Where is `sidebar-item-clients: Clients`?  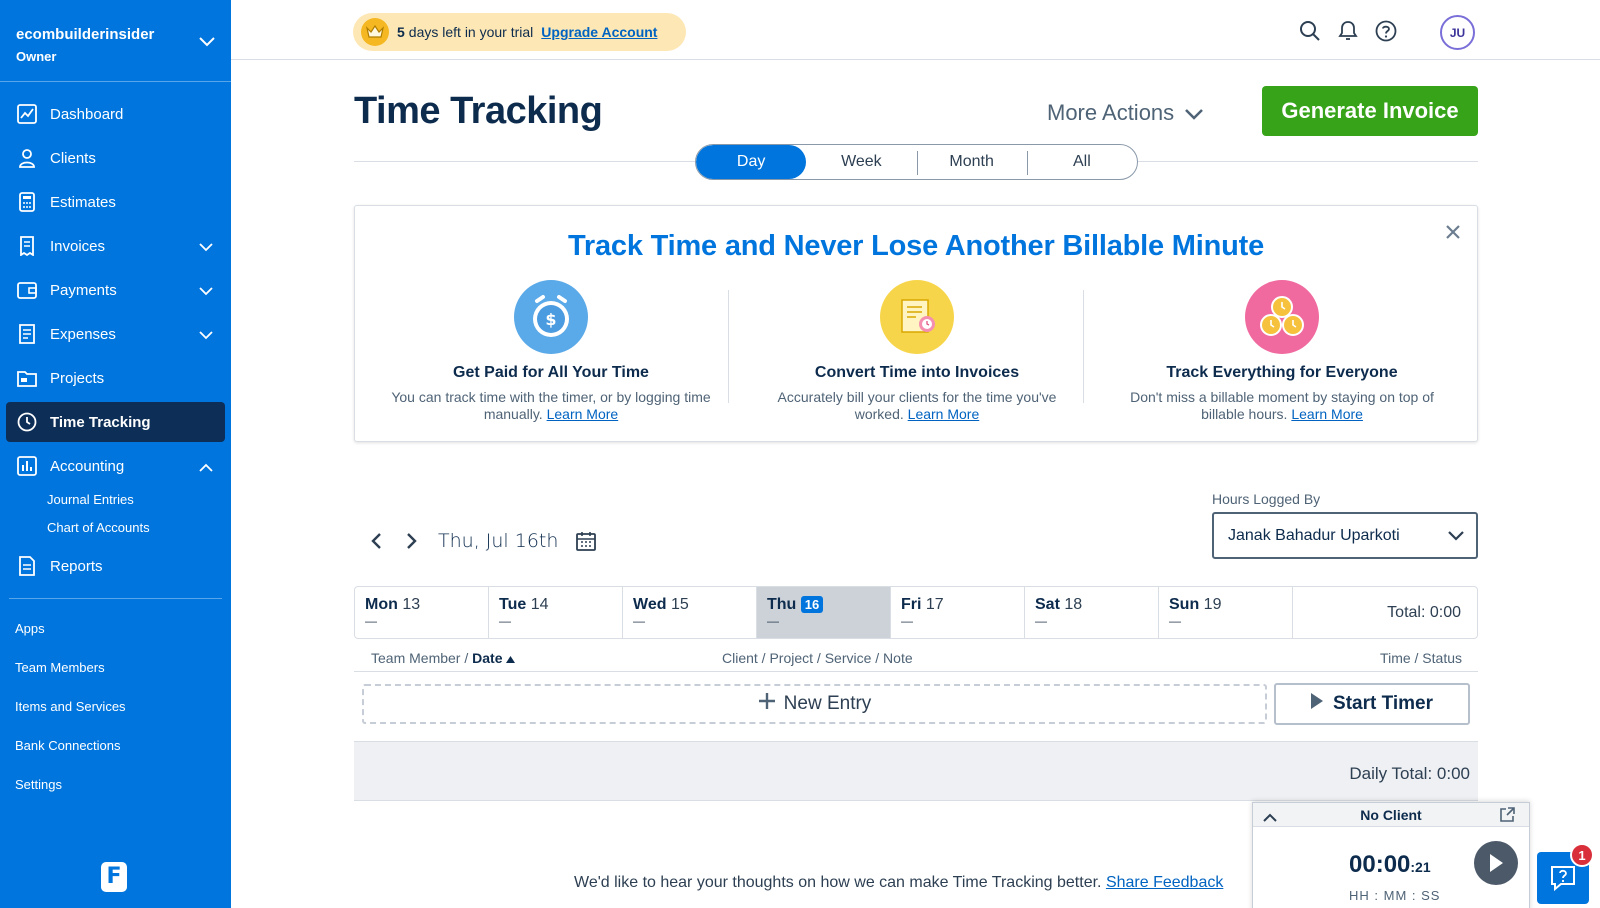
sidebar-item-clients: Clients is located at coordinates (115, 158).